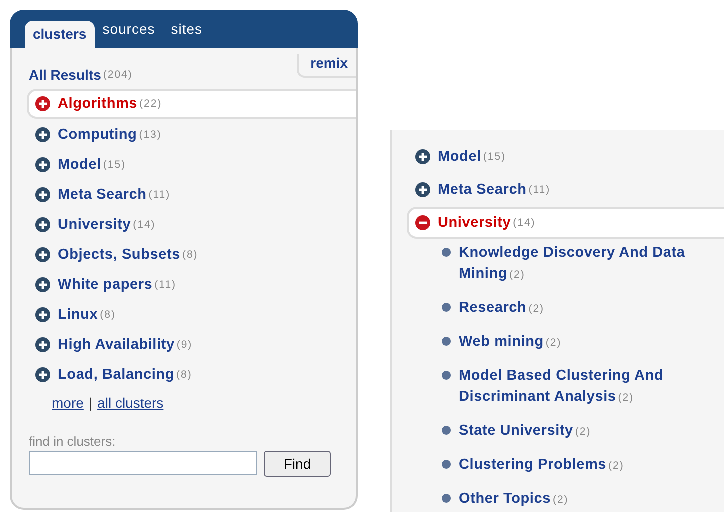 The width and height of the screenshot is (724, 512). What do you see at coordinates (116, 374) in the screenshot?
I see `cluster-link: Load, Balancing` at bounding box center [116, 374].